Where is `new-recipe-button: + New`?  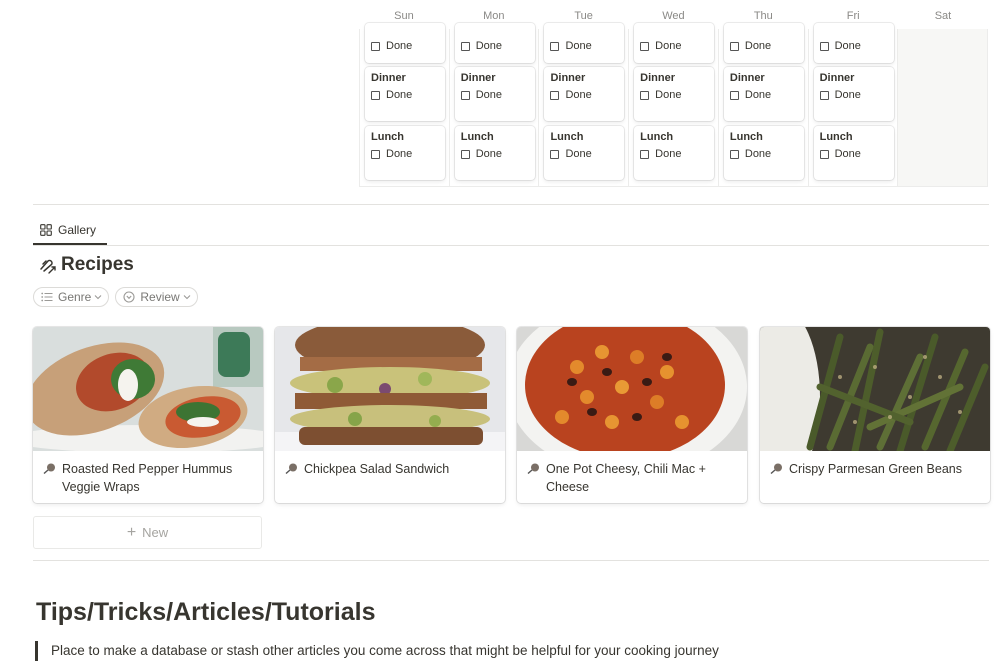
new-recipe-button: + New is located at coordinates (147, 532).